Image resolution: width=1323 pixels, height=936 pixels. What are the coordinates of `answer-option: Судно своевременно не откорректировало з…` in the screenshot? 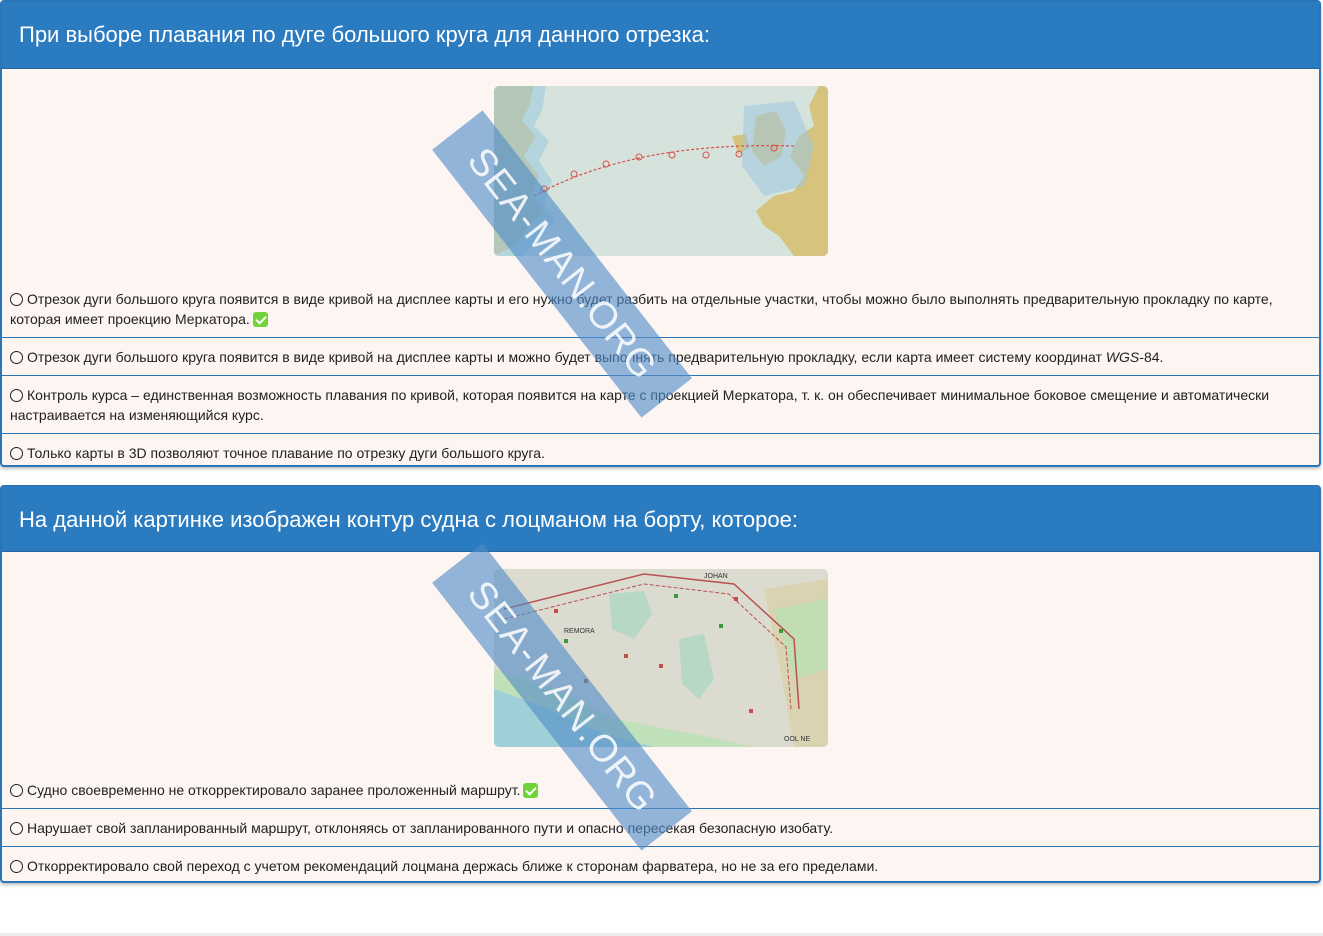 It's located at (660, 792).